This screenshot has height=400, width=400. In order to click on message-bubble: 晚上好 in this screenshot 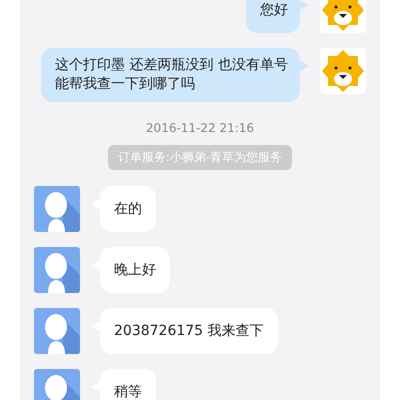, I will do `click(135, 270)`.